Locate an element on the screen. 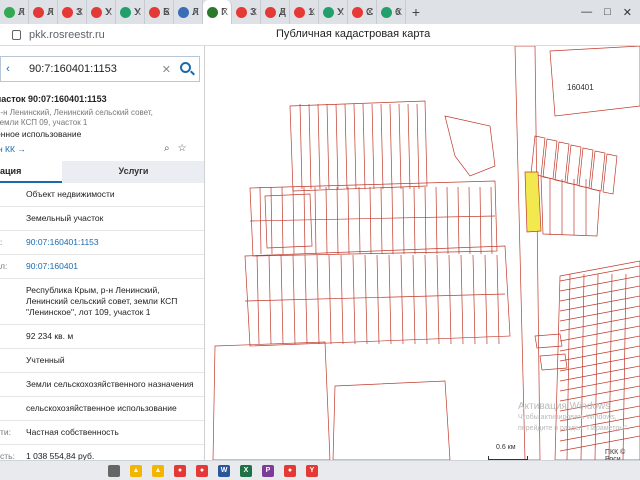 Image resolution: width=640 pixels, height=480 pixels. taskbar-app-icon: Y is located at coordinates (312, 470).